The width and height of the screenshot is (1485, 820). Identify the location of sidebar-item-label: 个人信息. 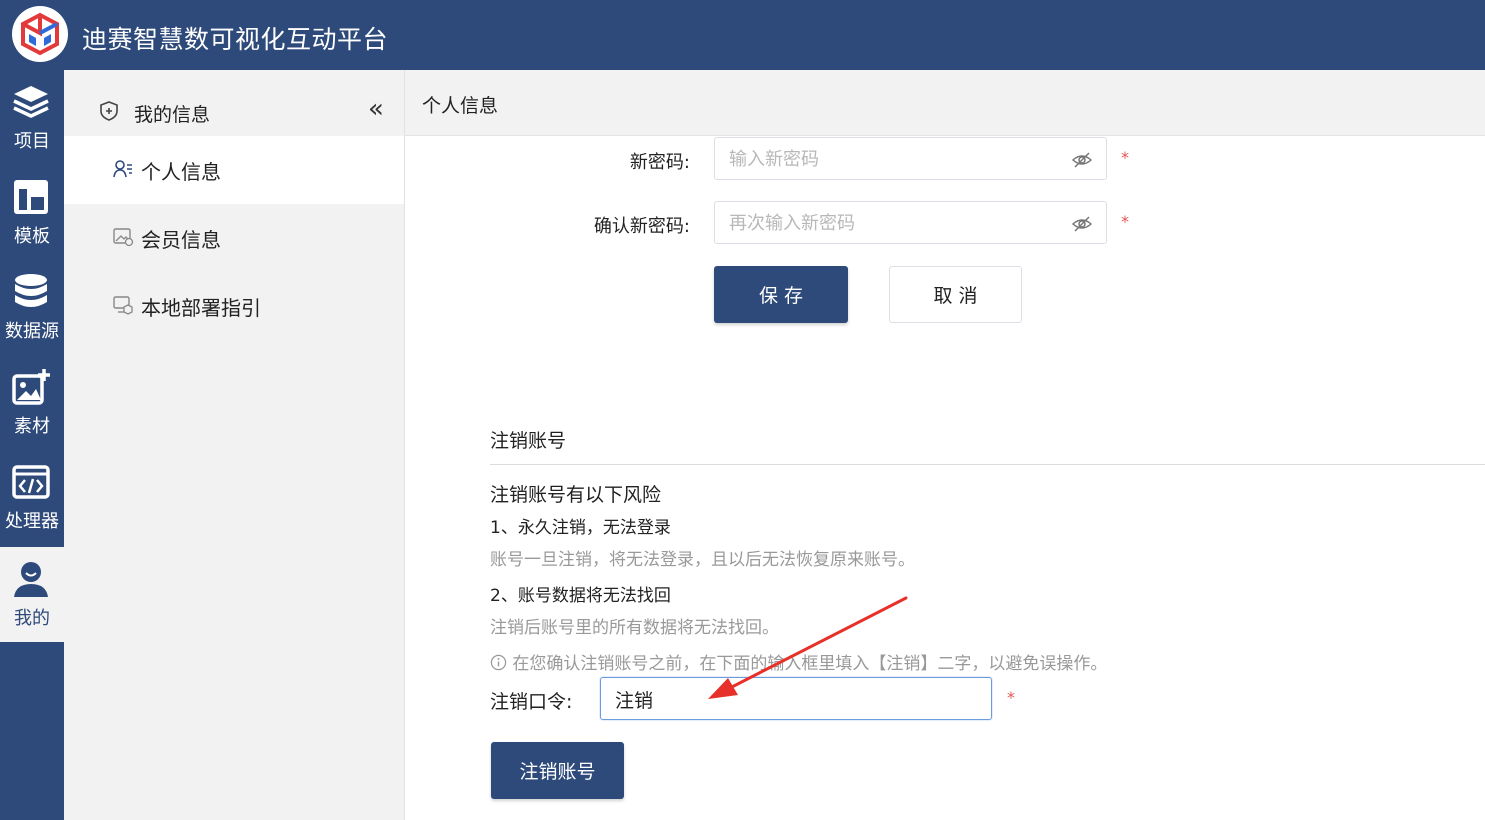
(181, 172).